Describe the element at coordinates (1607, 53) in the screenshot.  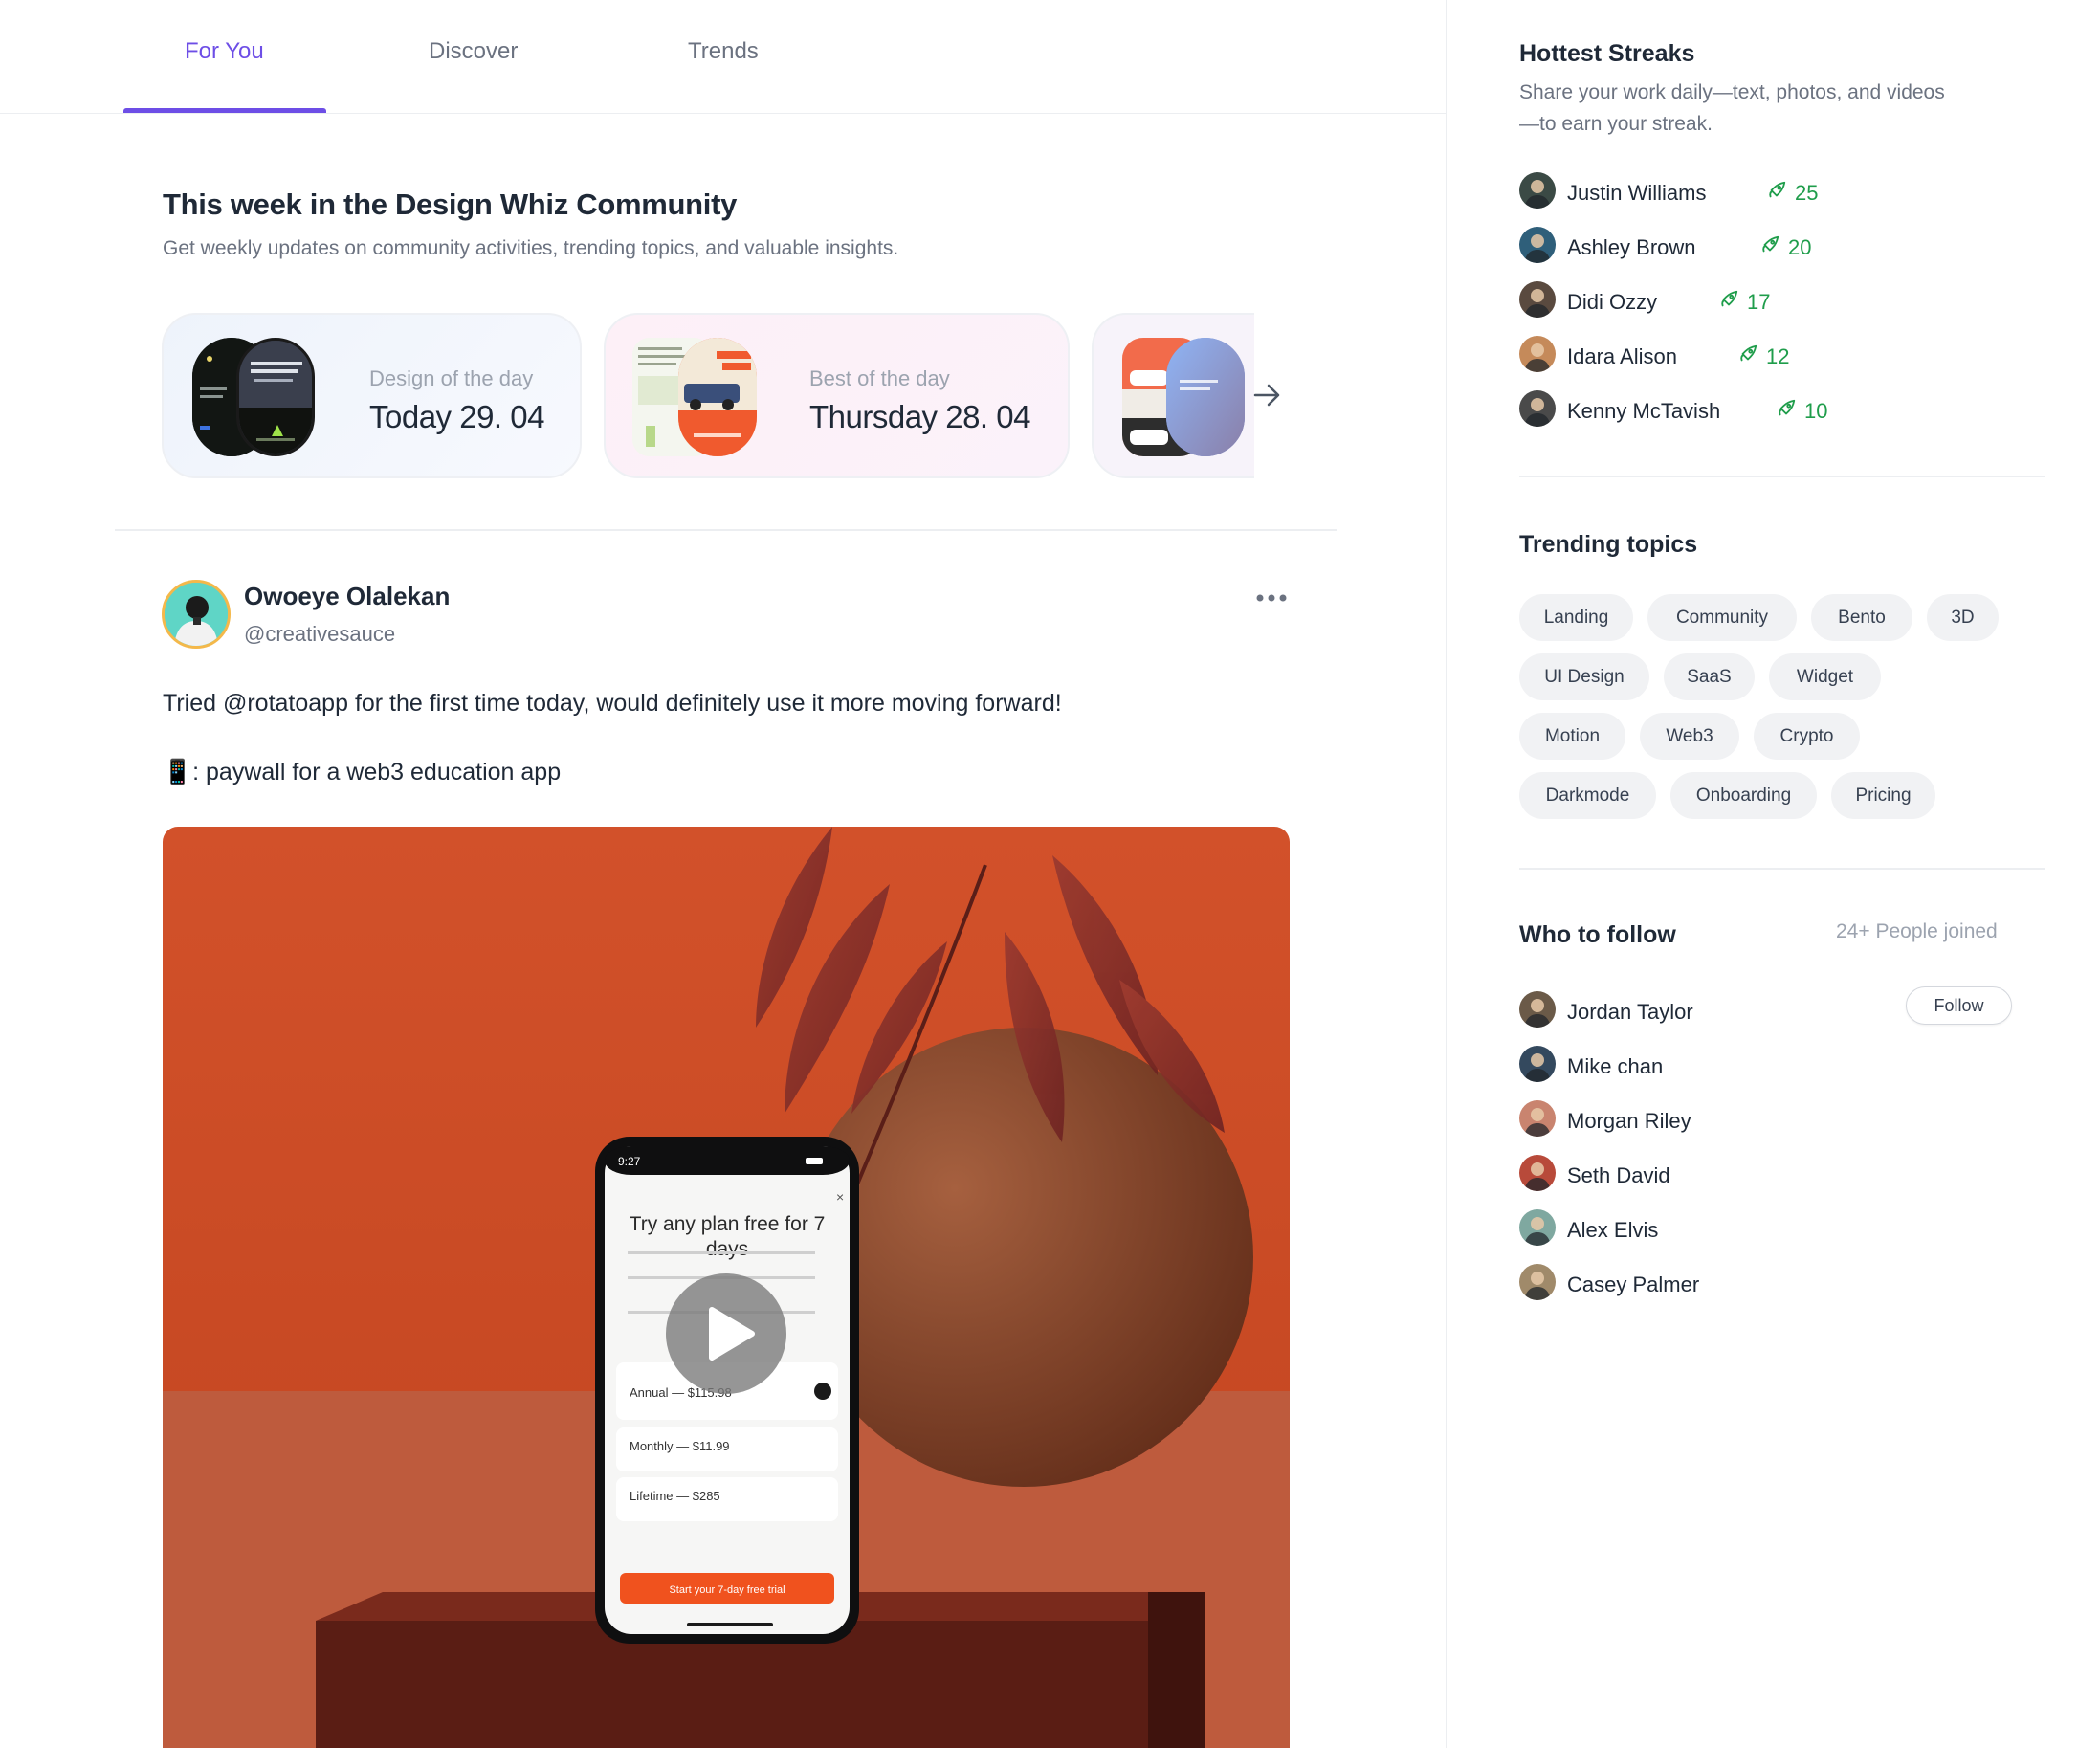
I see `streaks-title: Hottest Streaks` at that location.